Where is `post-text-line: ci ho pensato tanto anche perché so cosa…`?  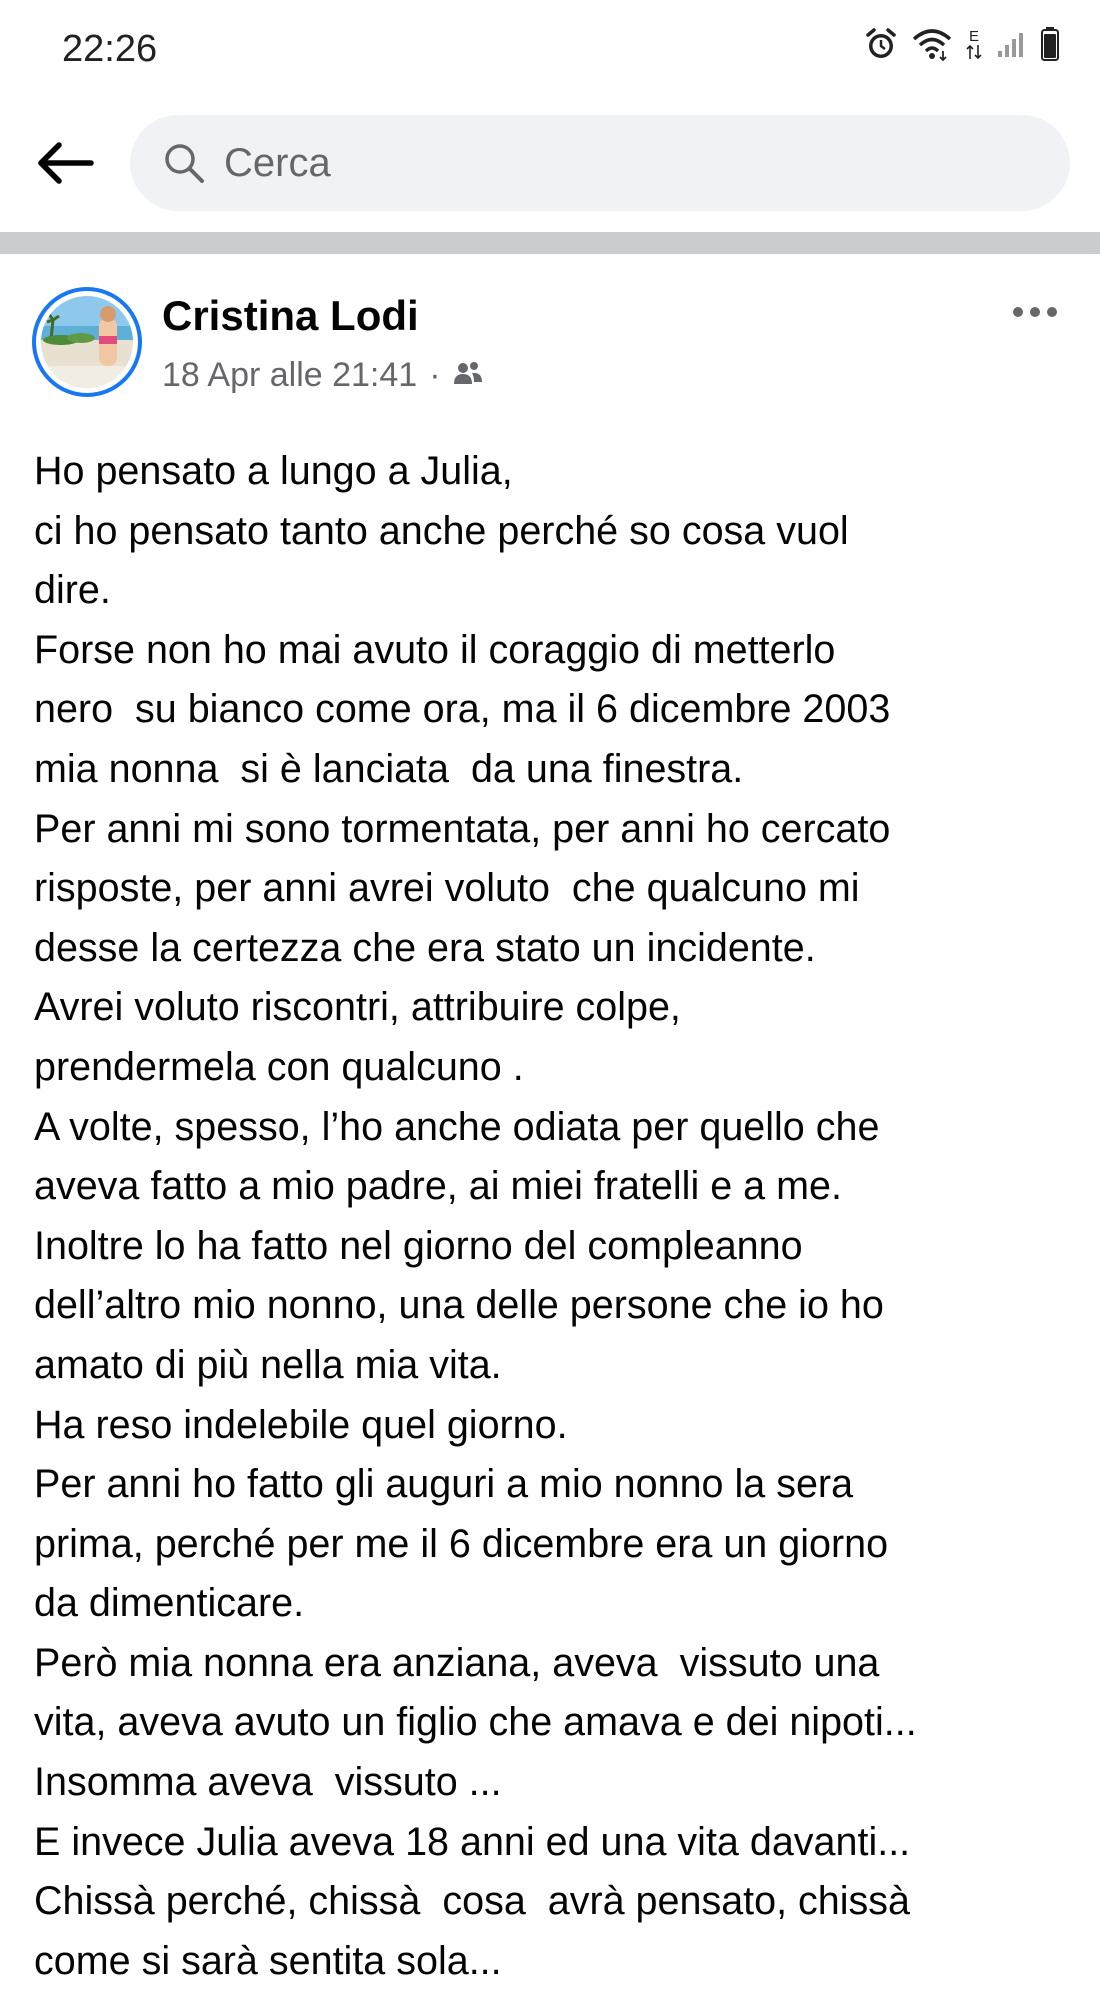 post-text-line: ci ho pensato tanto anche perché so cosa… is located at coordinates (441, 530).